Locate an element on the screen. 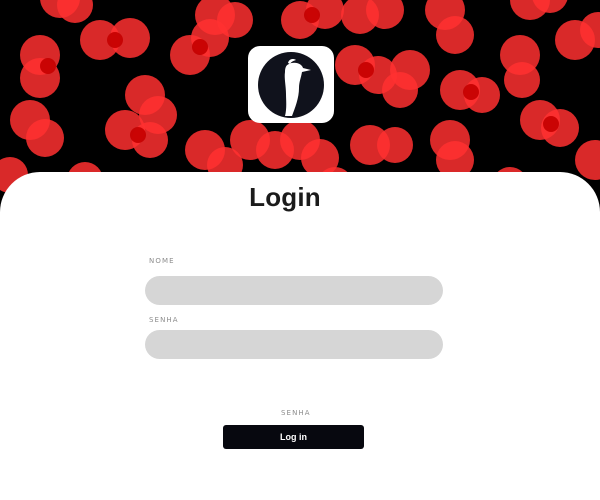  password-input is located at coordinates (294, 344).